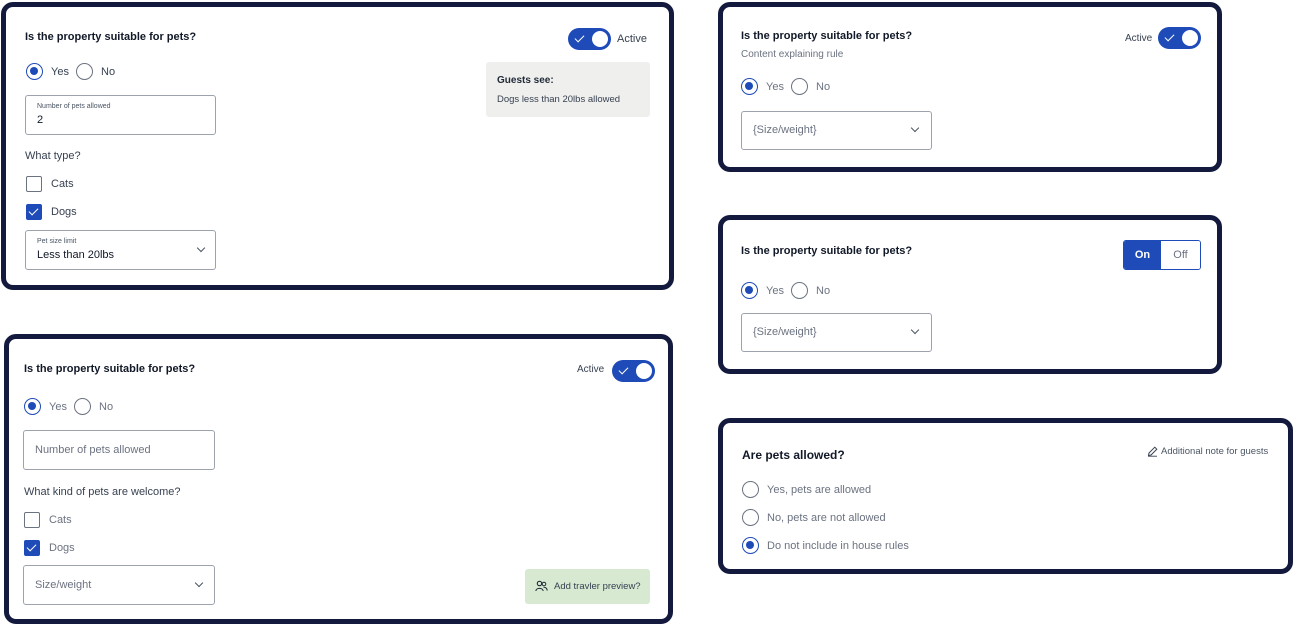 This screenshot has height=627, width=1294. Describe the element at coordinates (568, 89) in the screenshot. I see `guests-see-box: Guests see: Dogs less than 20lbs allowed` at that location.